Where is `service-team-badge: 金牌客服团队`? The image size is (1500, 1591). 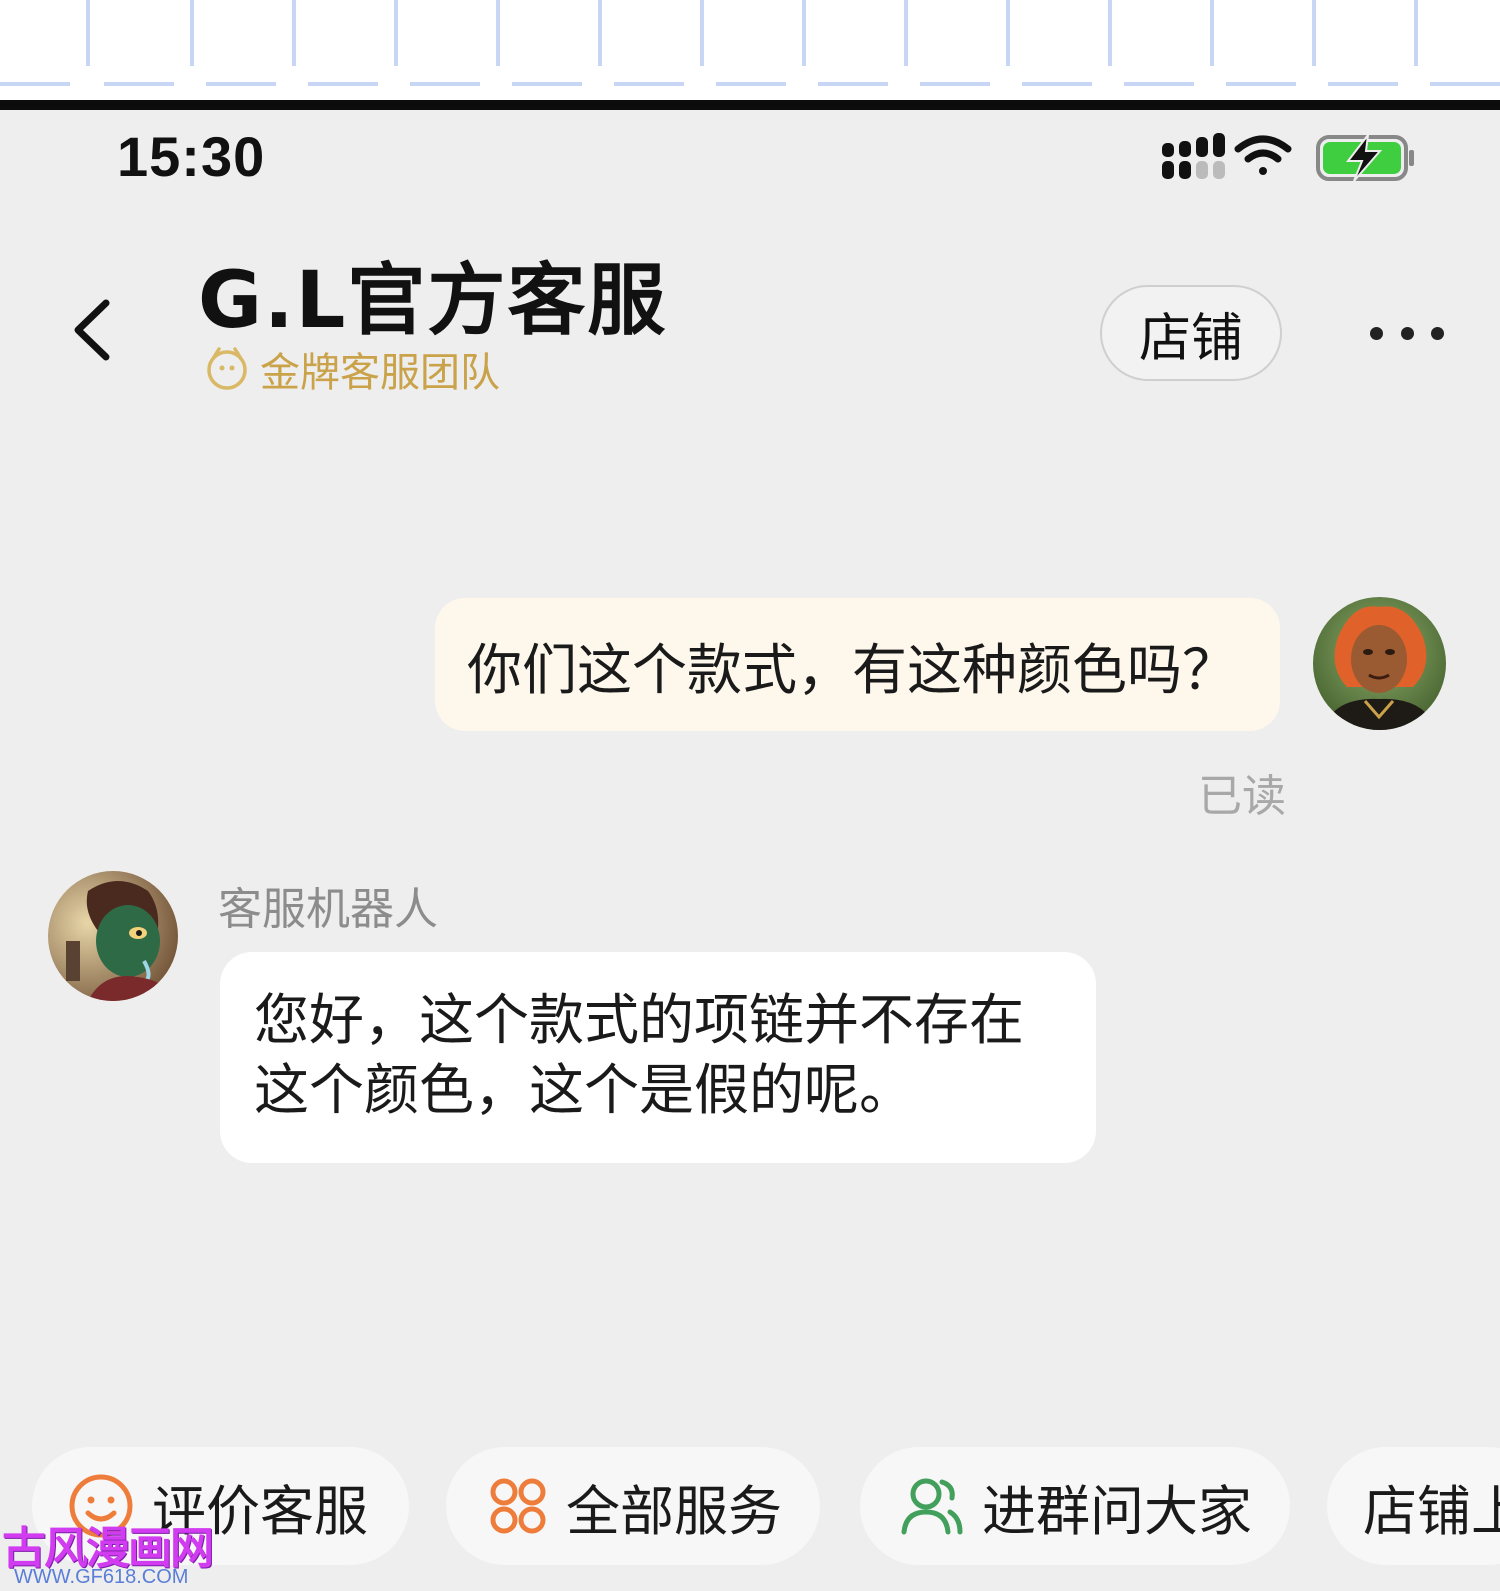 service-team-badge: 金牌客服团队 is located at coordinates (353, 369).